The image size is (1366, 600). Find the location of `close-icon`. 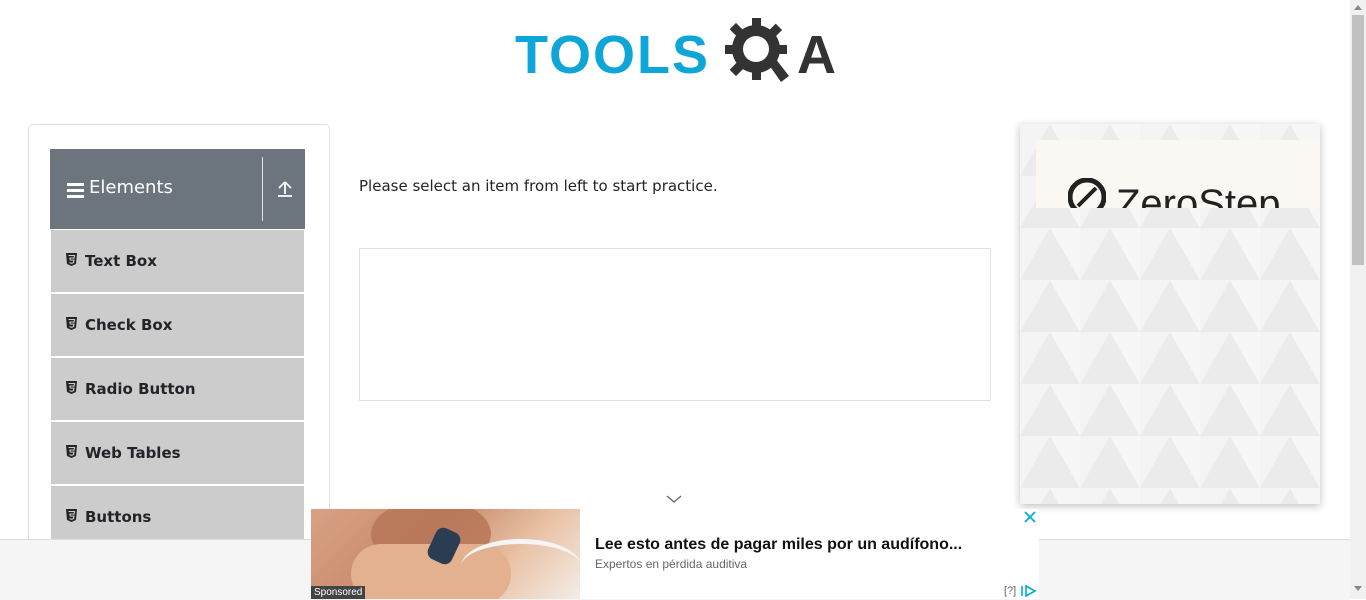

close-icon is located at coordinates (1030, 517).